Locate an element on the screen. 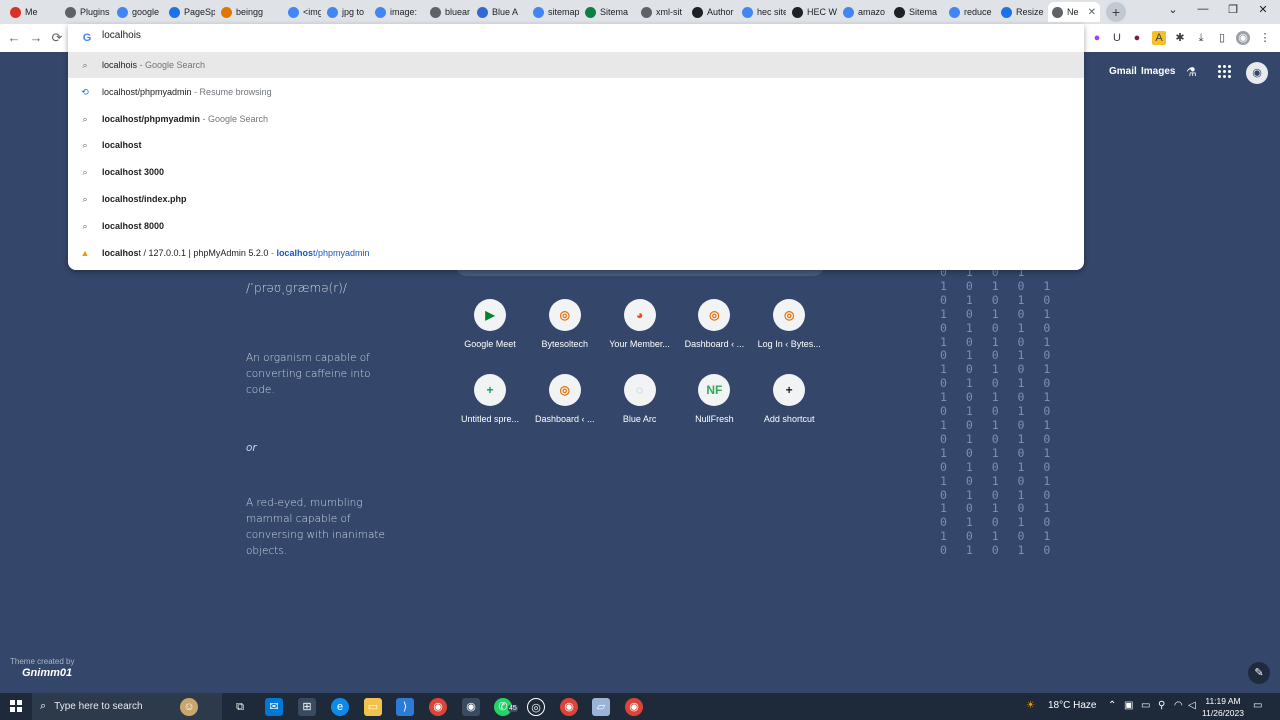 The height and width of the screenshot is (720, 1280). shortcut-tile: NF NullFresh is located at coordinates (714, 399).